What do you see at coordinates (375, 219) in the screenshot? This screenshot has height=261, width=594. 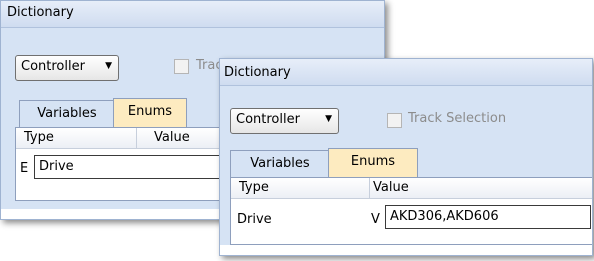 I see `row-value-prefix: V` at bounding box center [375, 219].